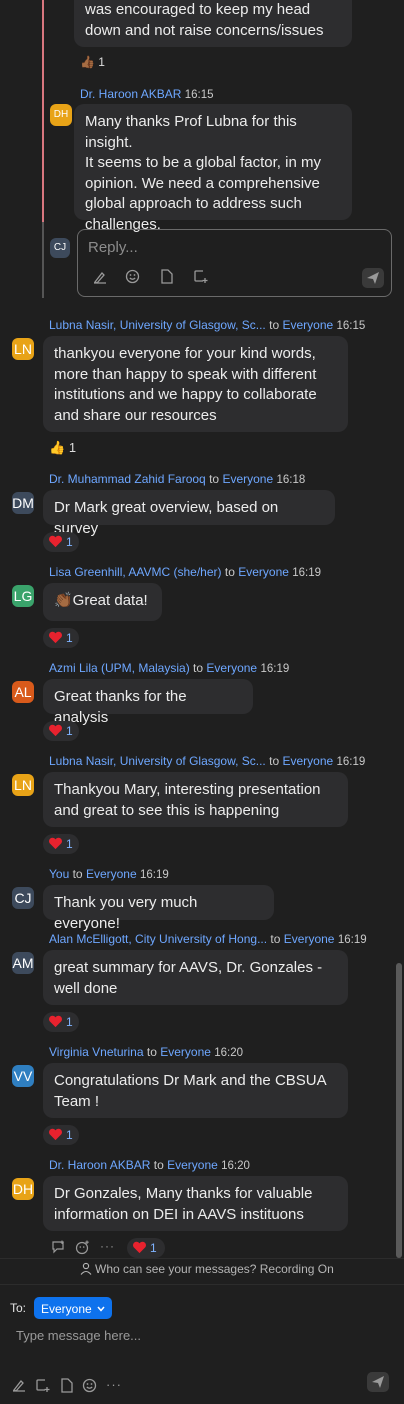 The height and width of the screenshot is (1404, 404). I want to click on add-reaction-icon, so click(82, 1247).